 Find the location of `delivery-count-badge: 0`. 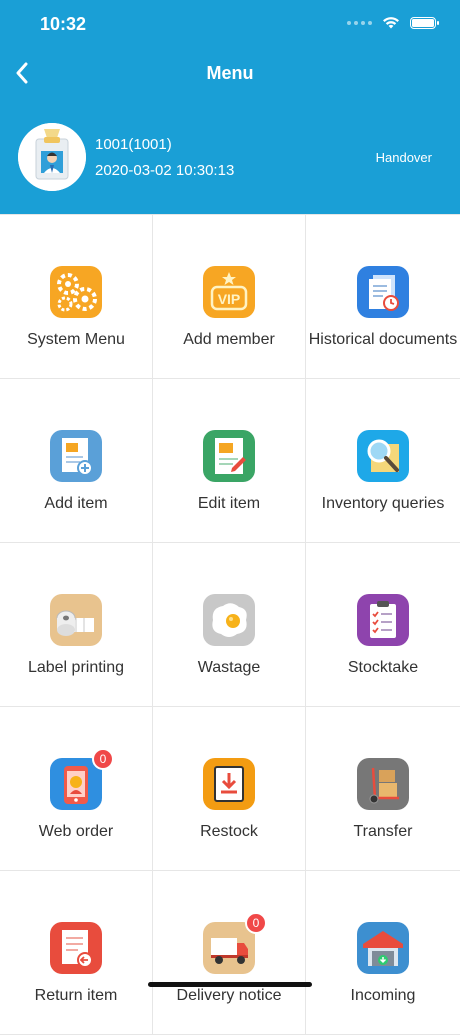

delivery-count-badge: 0 is located at coordinates (256, 923).